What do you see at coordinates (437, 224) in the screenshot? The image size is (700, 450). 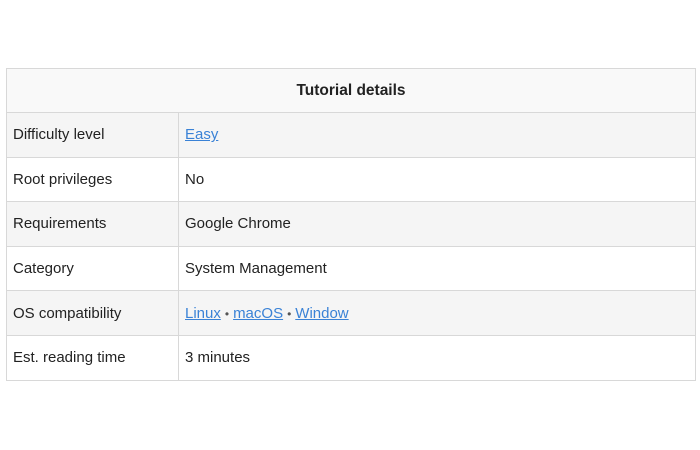 I see `row-value: Google Chrome` at bounding box center [437, 224].